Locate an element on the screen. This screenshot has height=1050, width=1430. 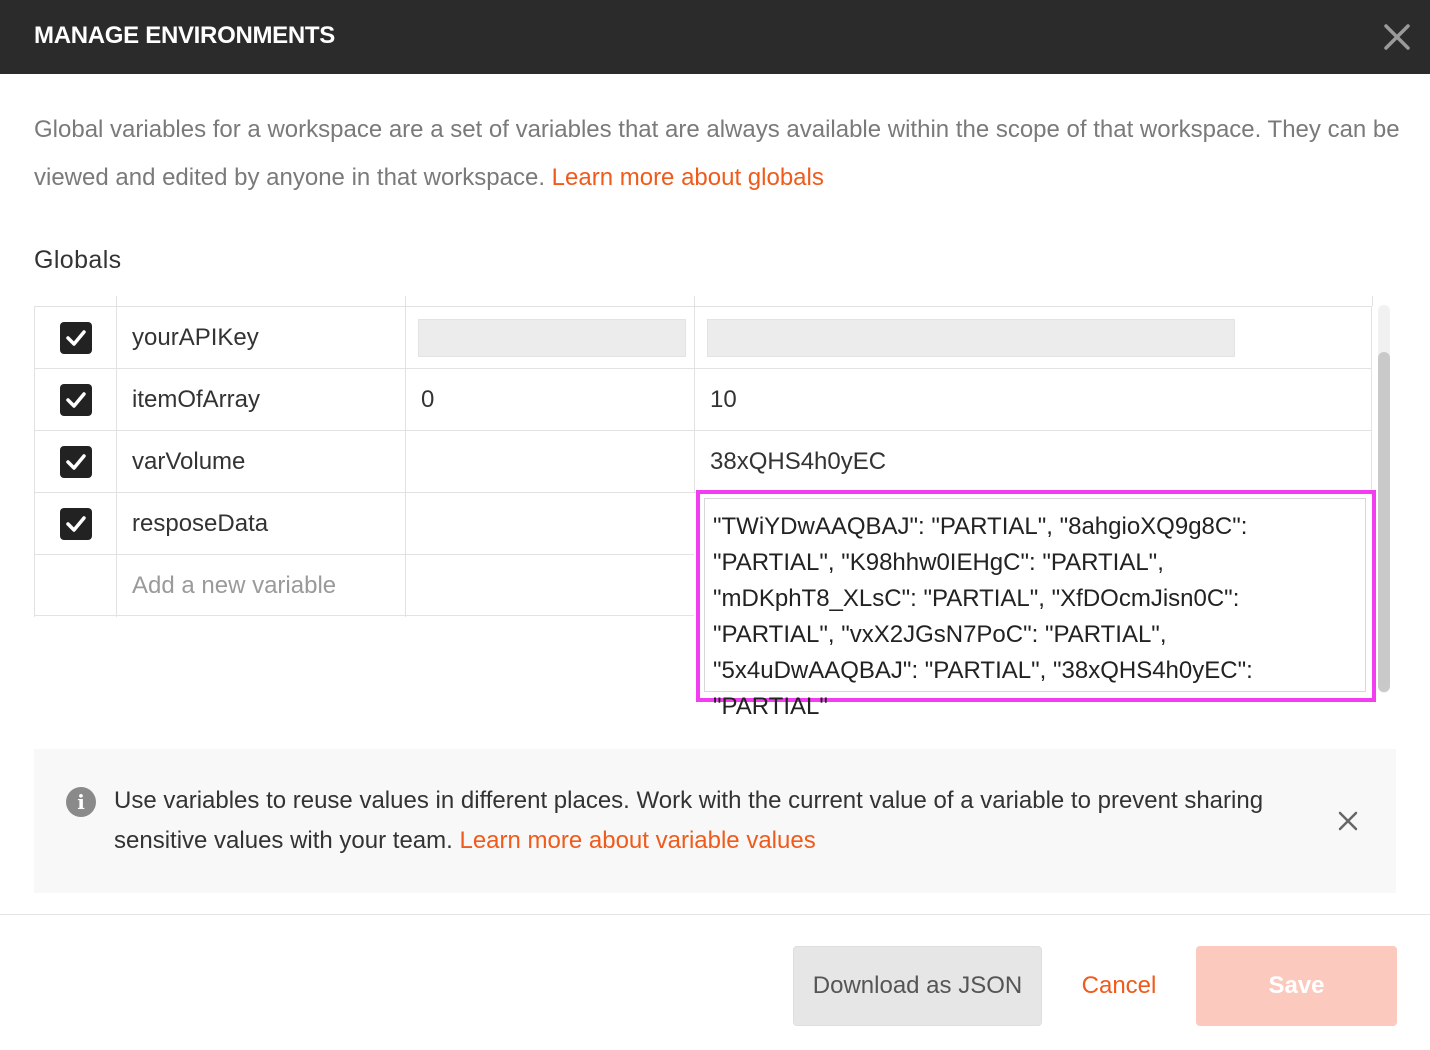
current-value: 10 is located at coordinates (1033, 400).